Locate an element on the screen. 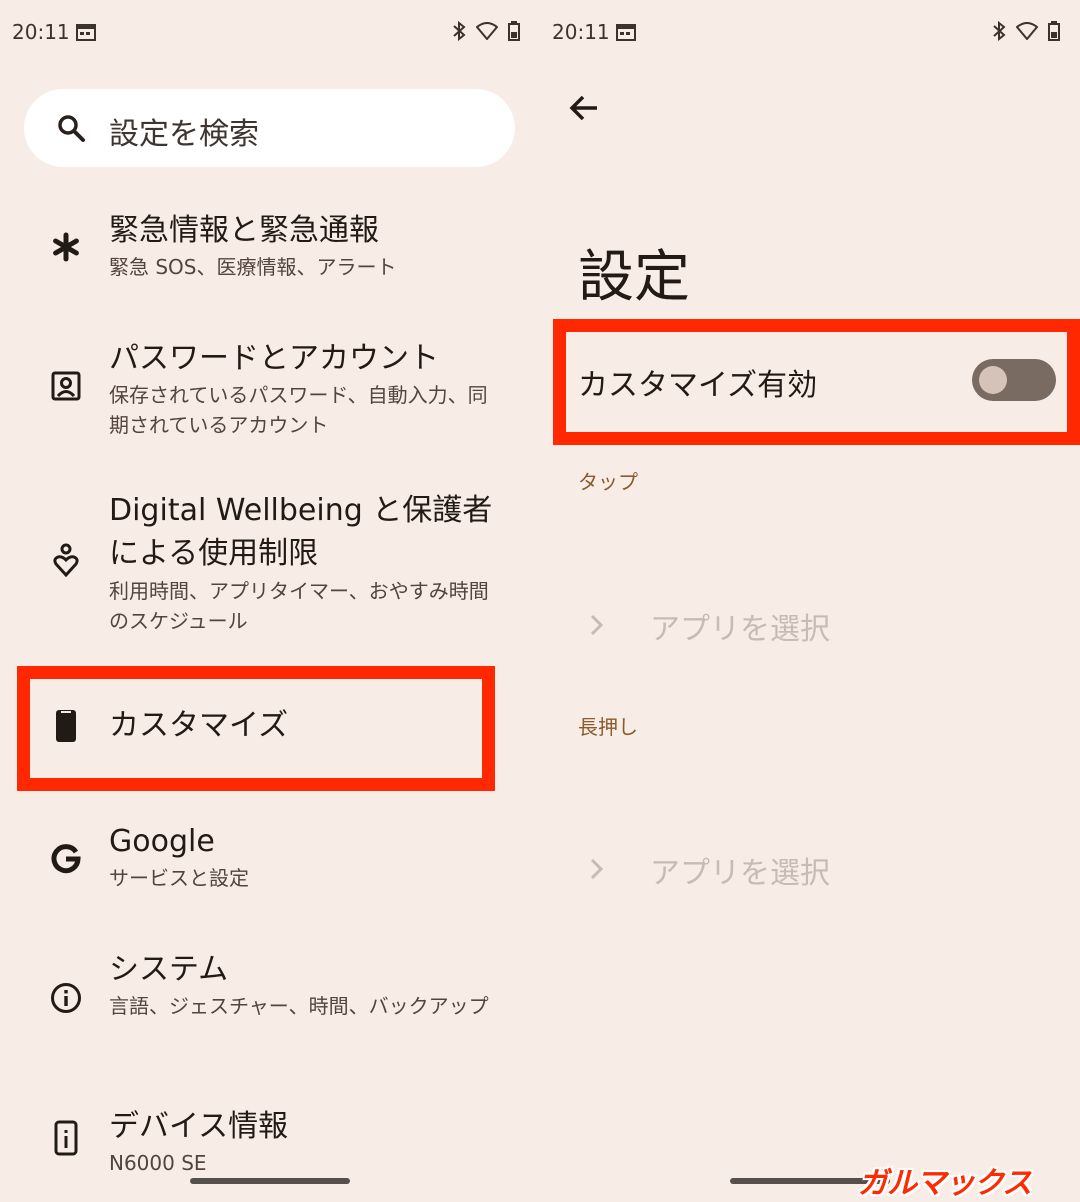  account-box-icon is located at coordinates (66, 386).